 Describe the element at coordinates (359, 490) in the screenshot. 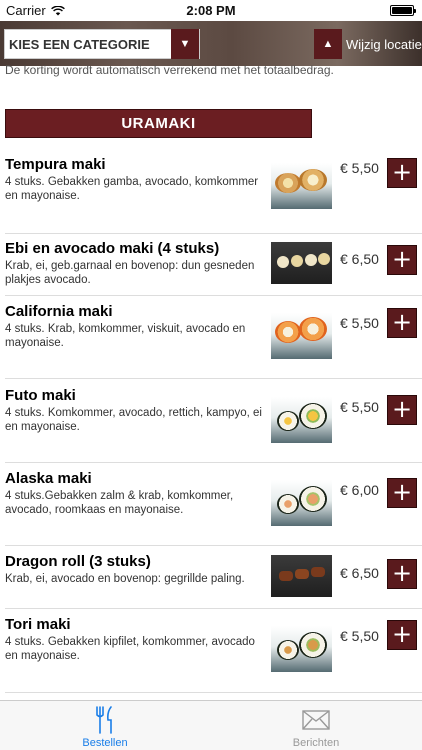

I see `product-price: € 6,00` at that location.